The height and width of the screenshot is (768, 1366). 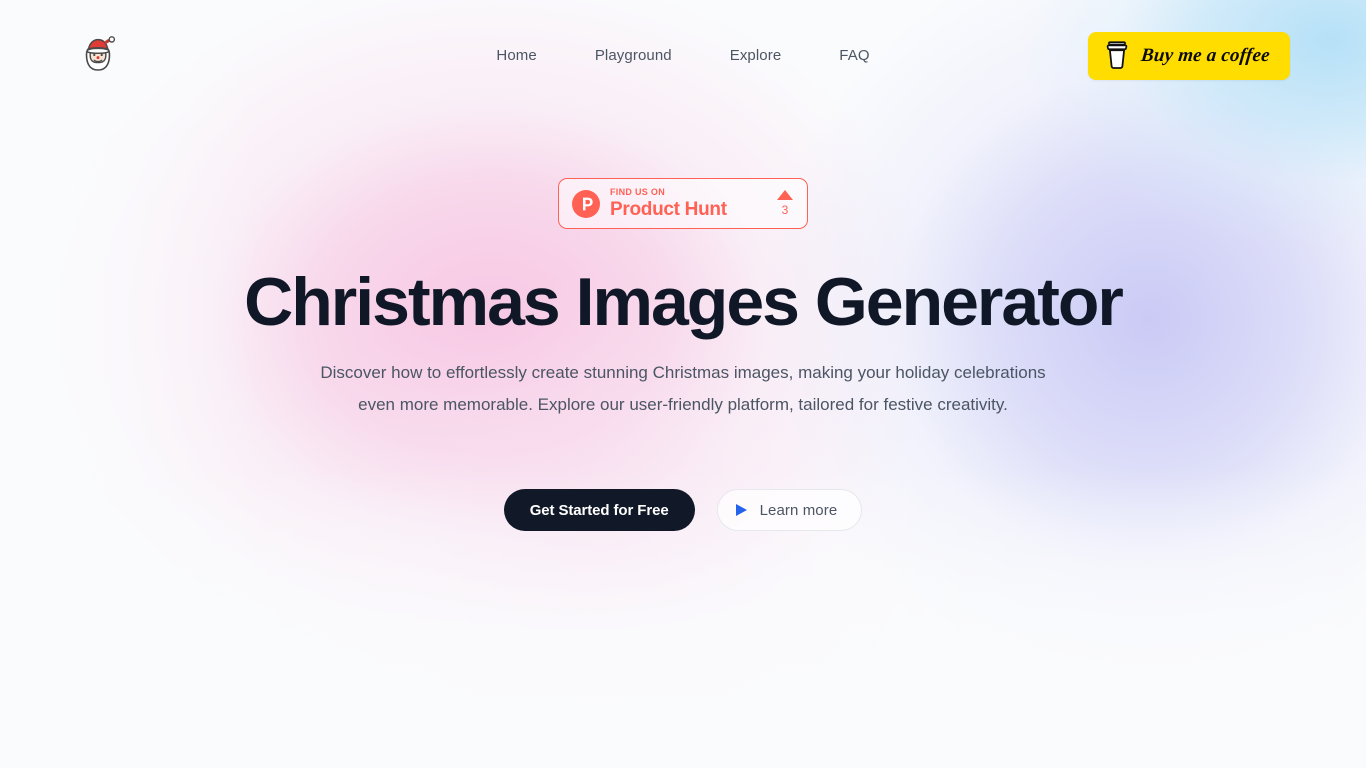 I want to click on product-hunt-eyebrow: FIND US ON, so click(x=638, y=192).